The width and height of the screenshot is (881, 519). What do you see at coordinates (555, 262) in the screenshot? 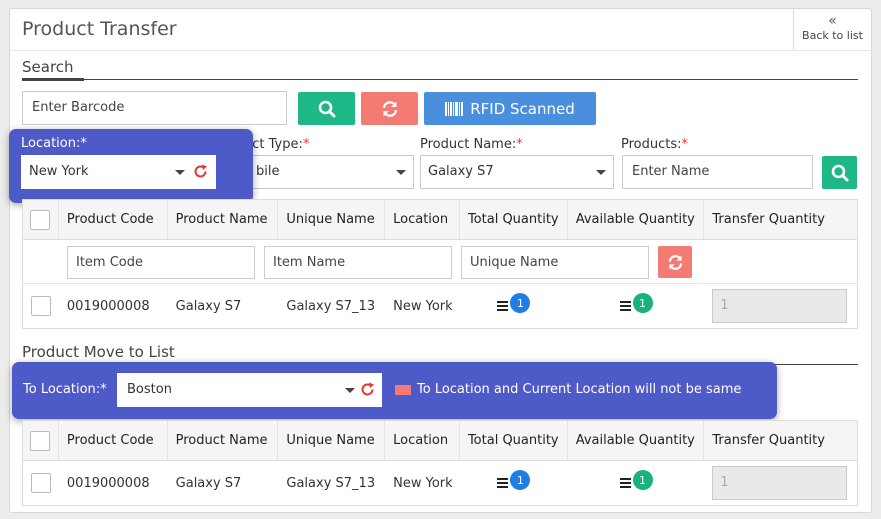
I see `unique-name-filter: Unique Name` at bounding box center [555, 262].